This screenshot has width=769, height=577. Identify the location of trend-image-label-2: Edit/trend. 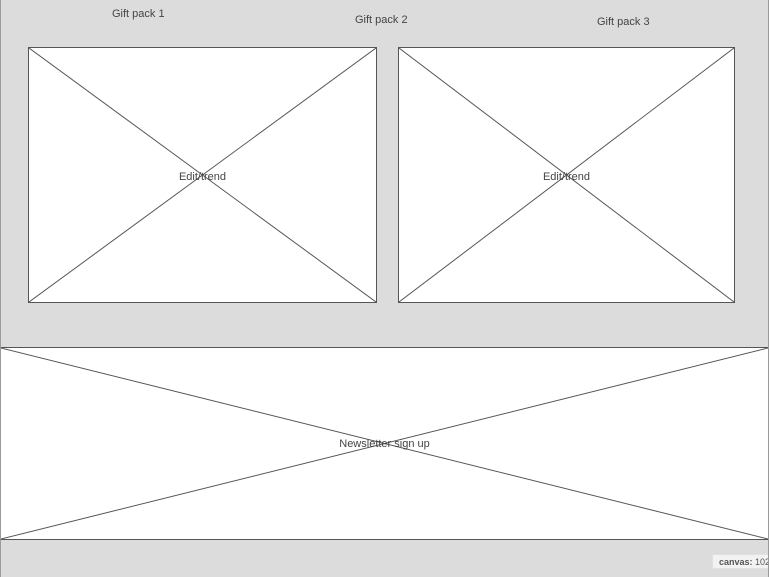
(566, 177).